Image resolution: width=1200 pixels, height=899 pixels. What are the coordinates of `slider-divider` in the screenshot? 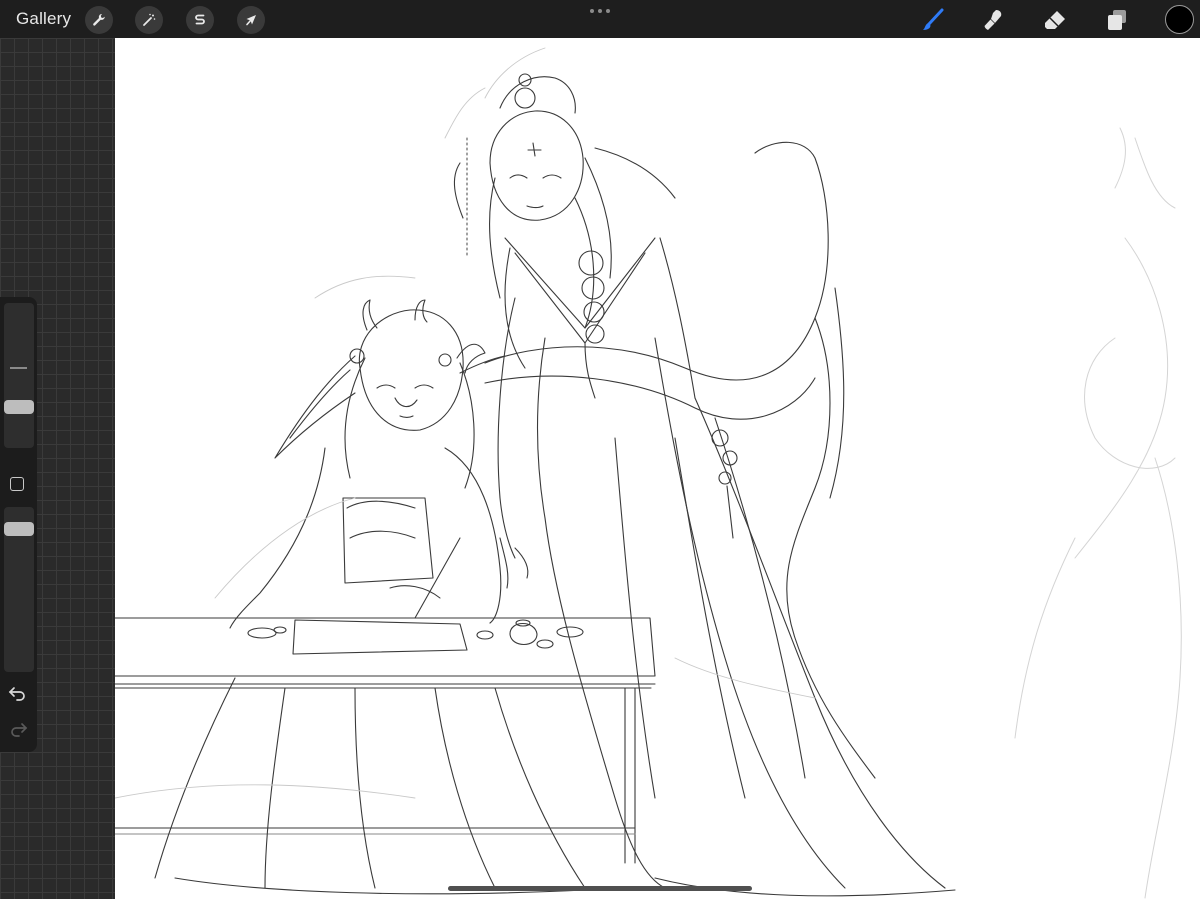 It's located at (18, 368).